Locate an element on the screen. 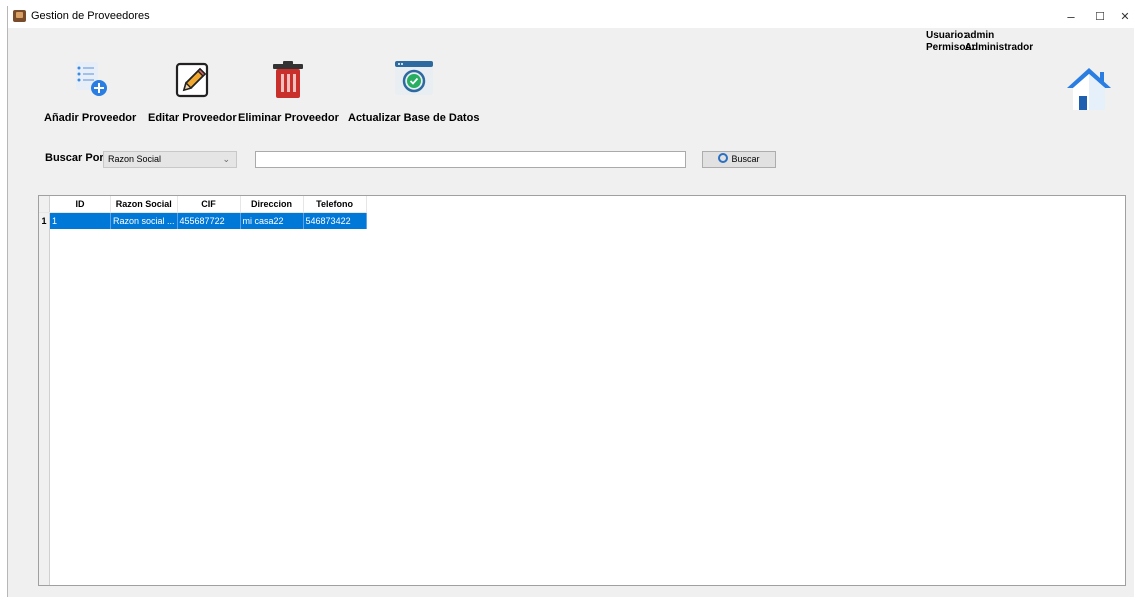 This screenshot has width=1134, height=597. home-icon is located at coordinates (1089, 88).